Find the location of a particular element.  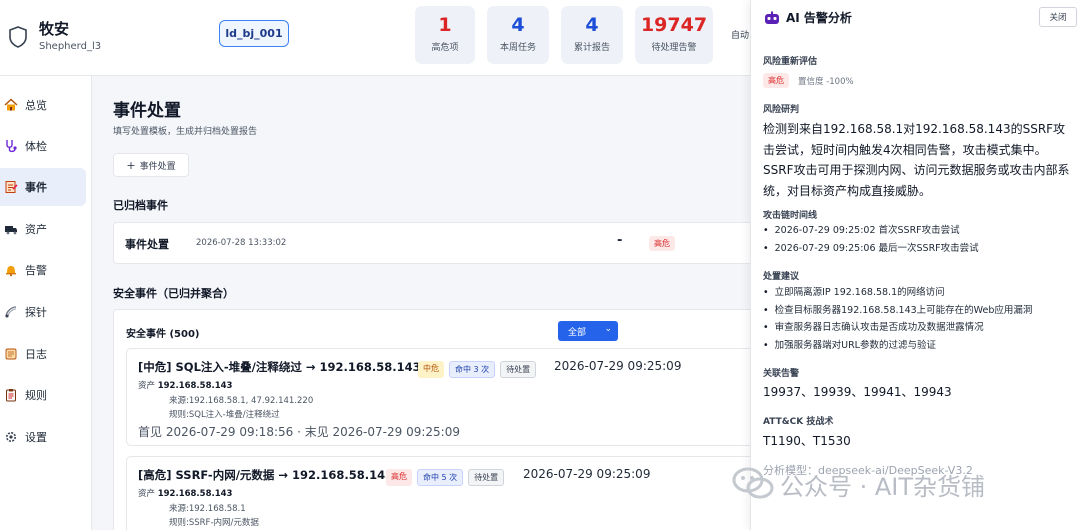

risk-reassessment-row: 高危 置信度 -100% is located at coordinates (808, 80).